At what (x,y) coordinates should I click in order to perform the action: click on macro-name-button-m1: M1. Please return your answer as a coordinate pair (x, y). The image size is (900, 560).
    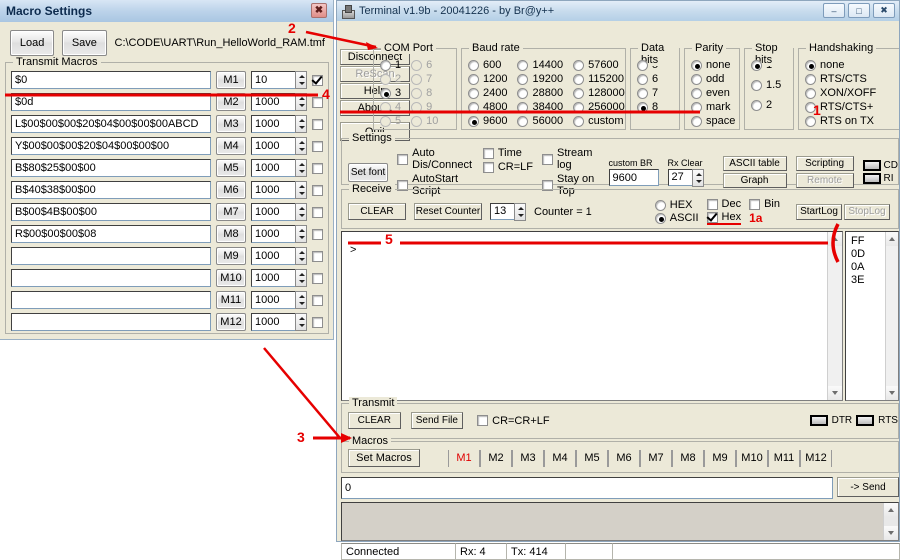
    Looking at the image, I should click on (231, 80).